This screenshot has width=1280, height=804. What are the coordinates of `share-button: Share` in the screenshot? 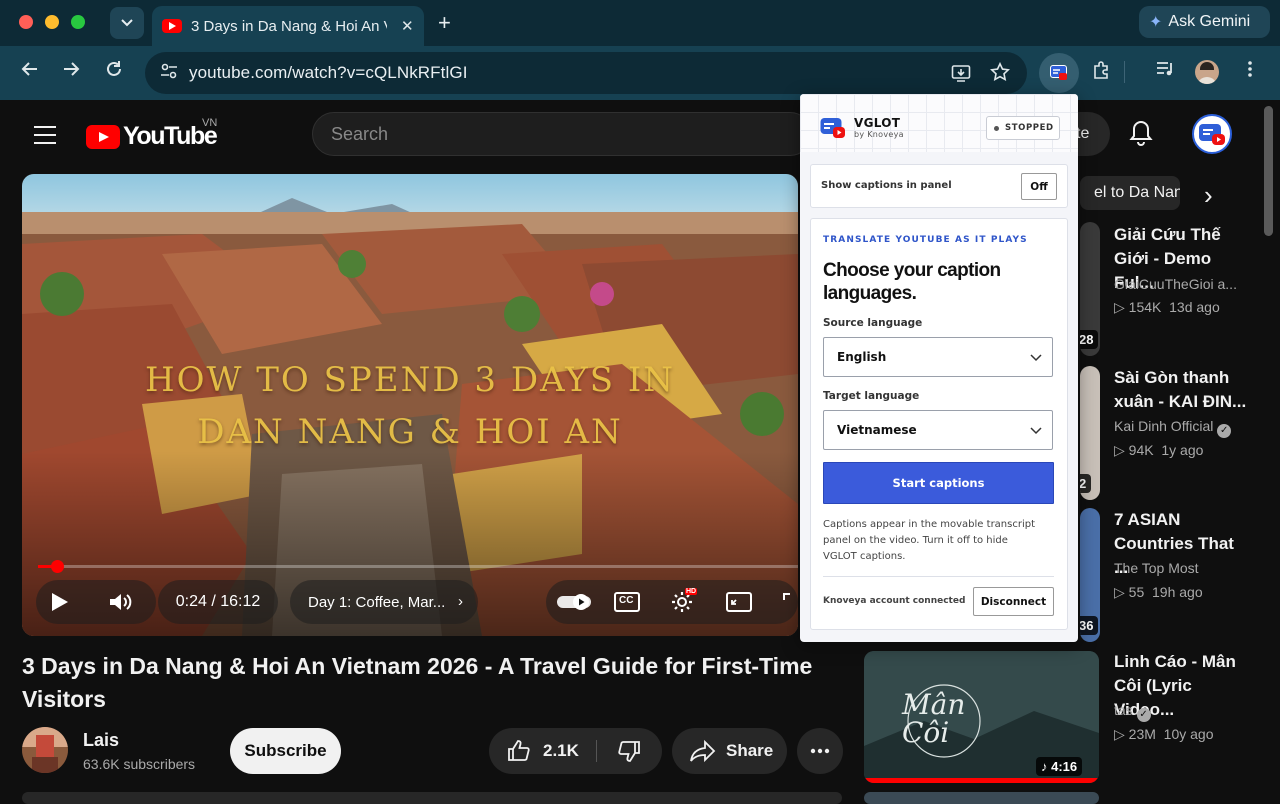 It's located at (729, 751).